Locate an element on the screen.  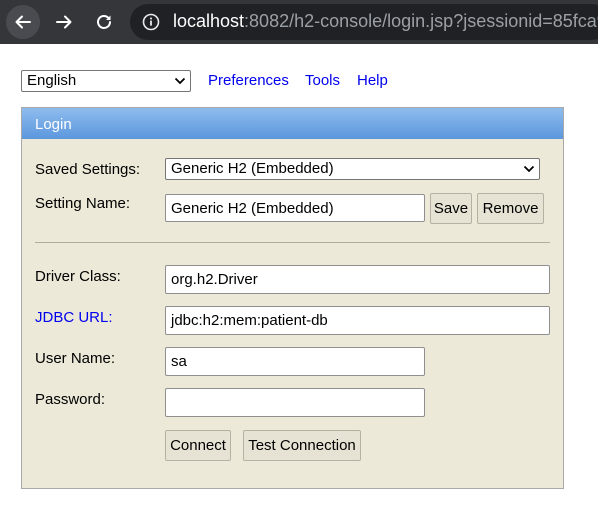
back-button is located at coordinates (23, 22).